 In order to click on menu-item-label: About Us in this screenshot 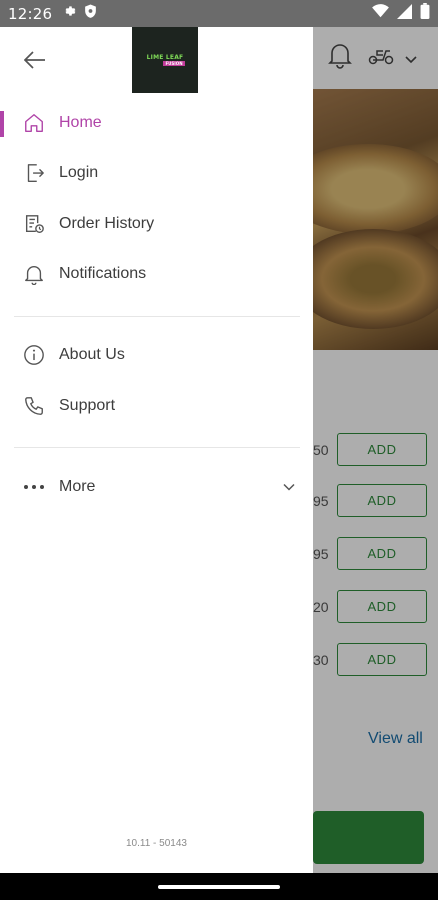, I will do `click(92, 354)`.